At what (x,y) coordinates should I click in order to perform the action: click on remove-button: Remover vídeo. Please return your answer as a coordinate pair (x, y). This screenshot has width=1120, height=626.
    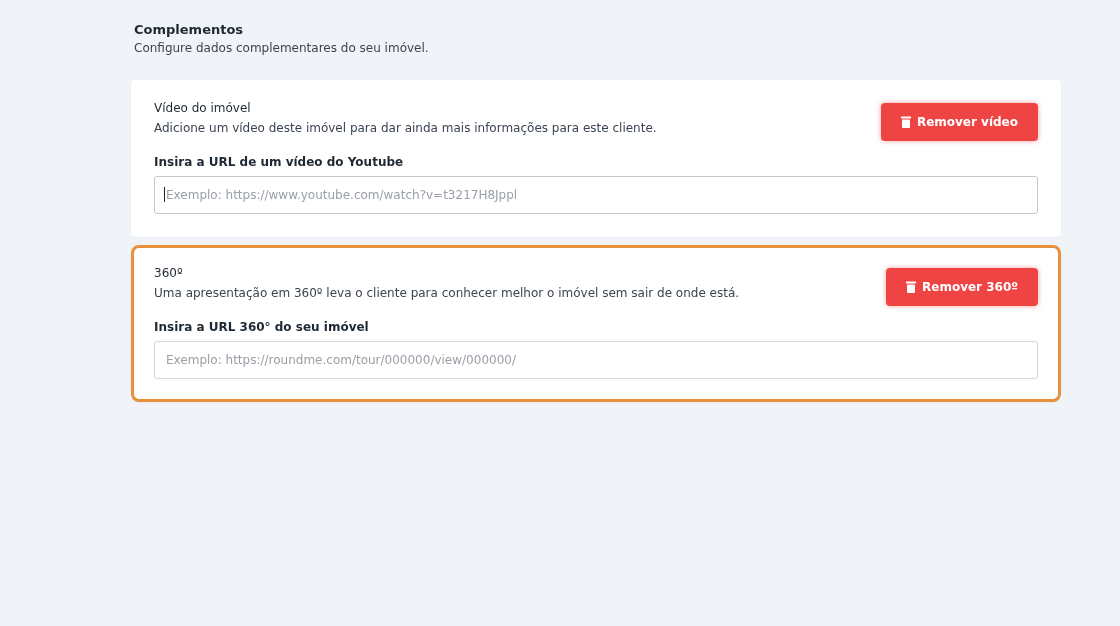
    Looking at the image, I should click on (959, 122).